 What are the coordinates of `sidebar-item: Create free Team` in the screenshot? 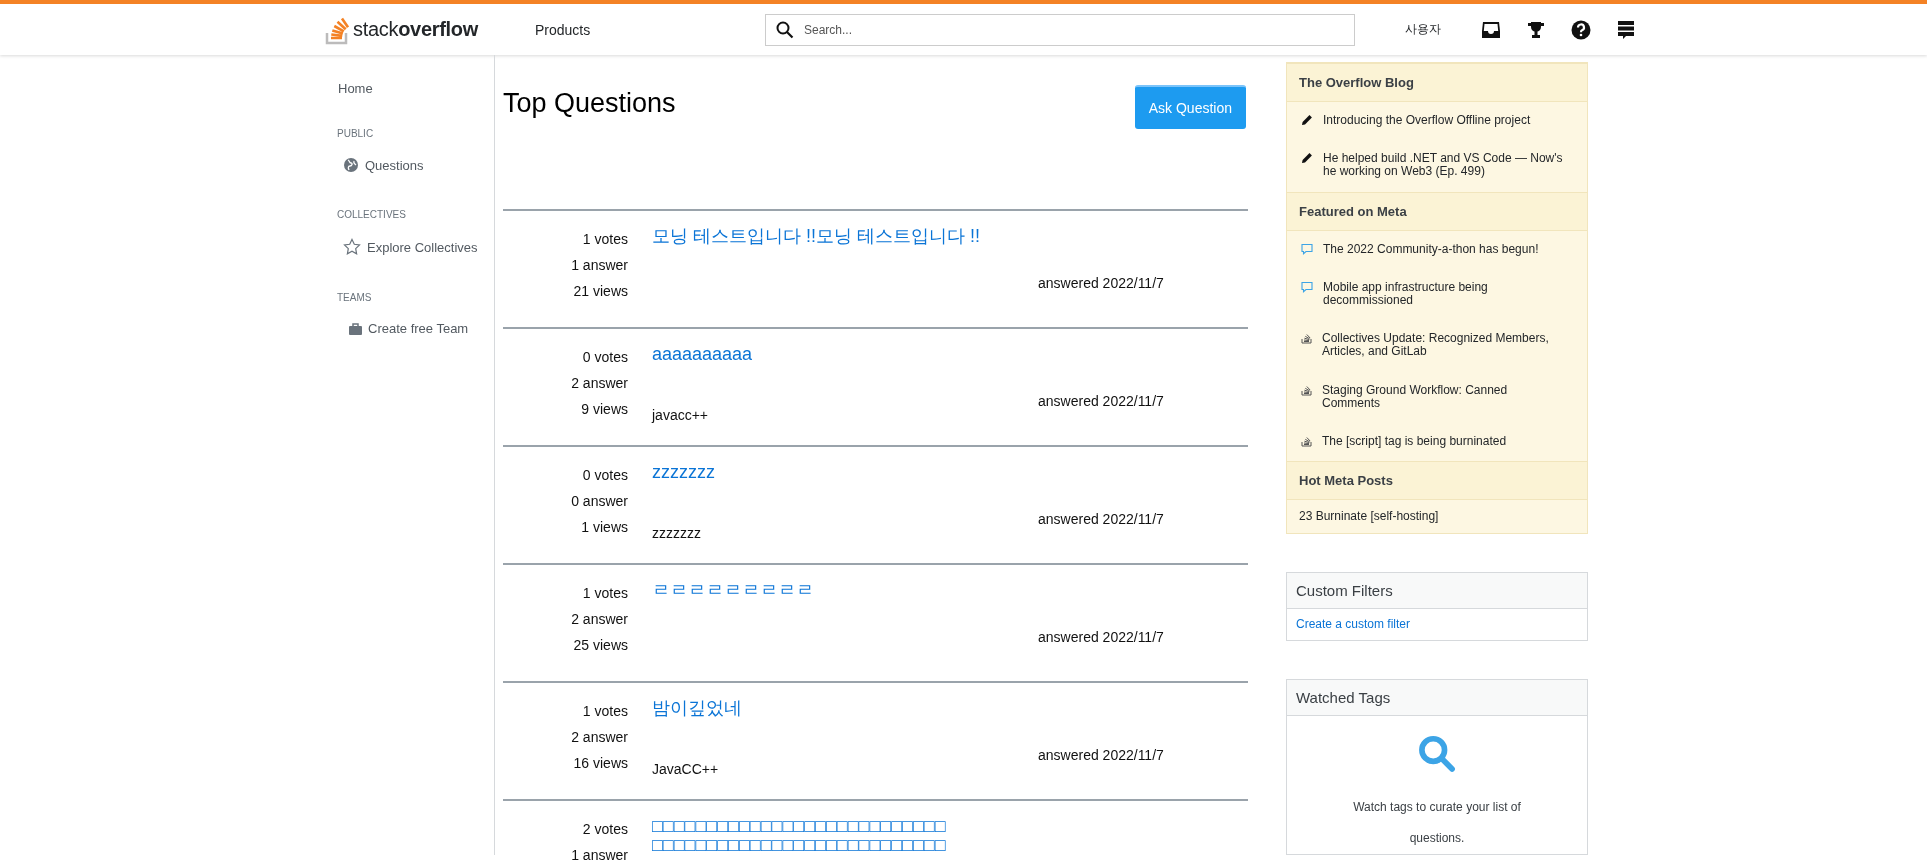 It's located at (421, 328).